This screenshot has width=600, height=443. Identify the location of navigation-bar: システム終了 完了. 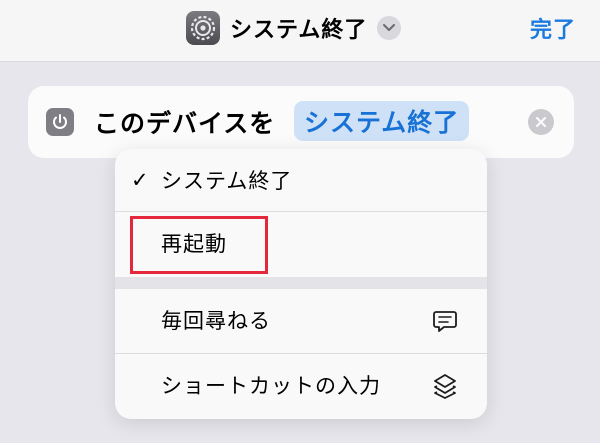
(300, 31).